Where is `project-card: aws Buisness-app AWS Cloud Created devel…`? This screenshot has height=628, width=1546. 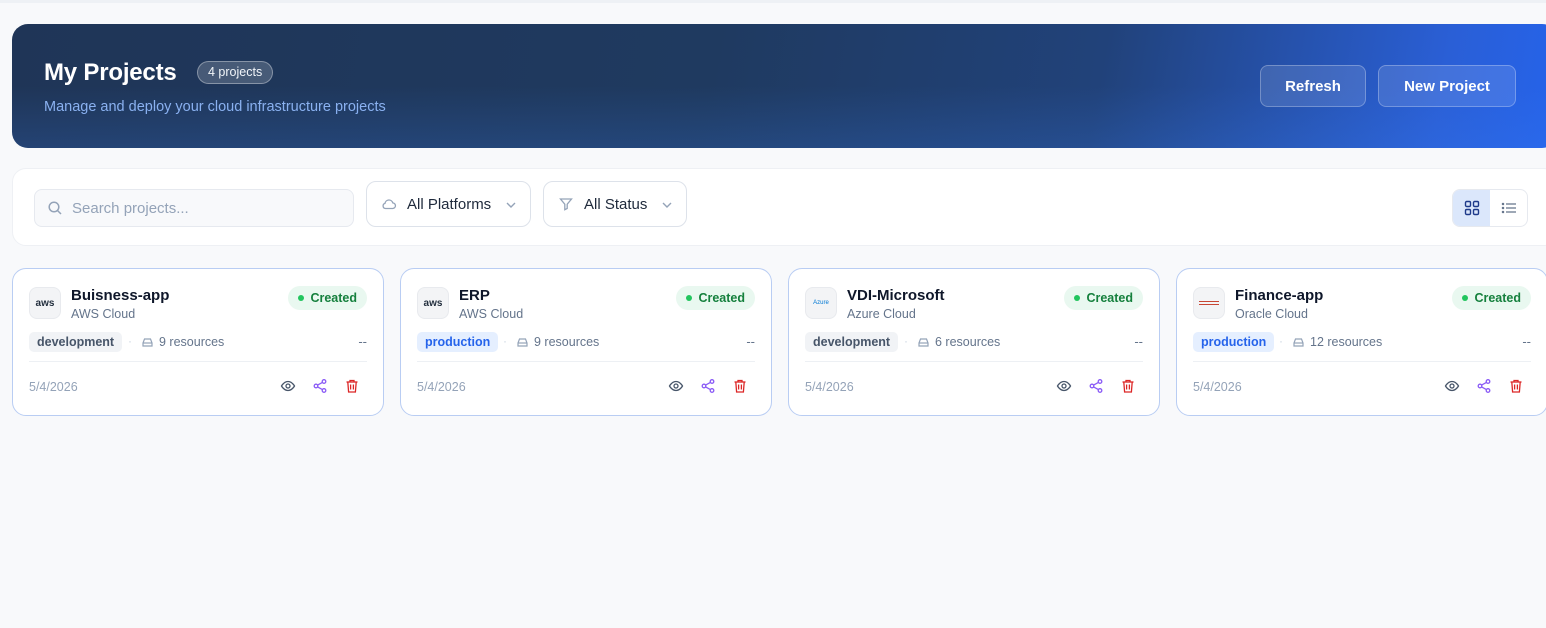
project-card: aws Buisness-app AWS Cloud Created devel… is located at coordinates (198, 342).